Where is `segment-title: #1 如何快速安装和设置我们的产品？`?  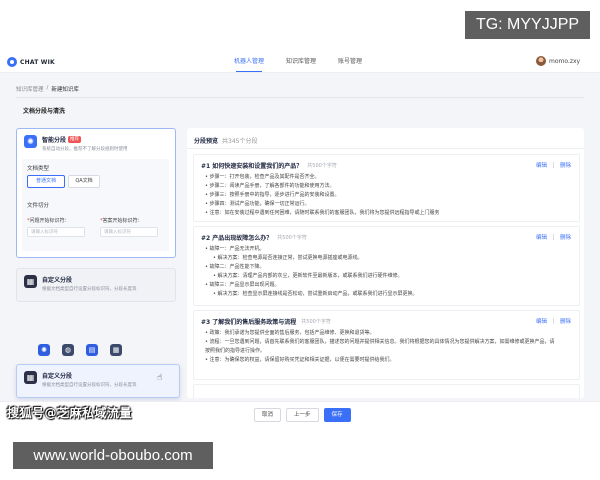
segment-title: #1 如何快速安装和设置我们的产品？ is located at coordinates (252, 166).